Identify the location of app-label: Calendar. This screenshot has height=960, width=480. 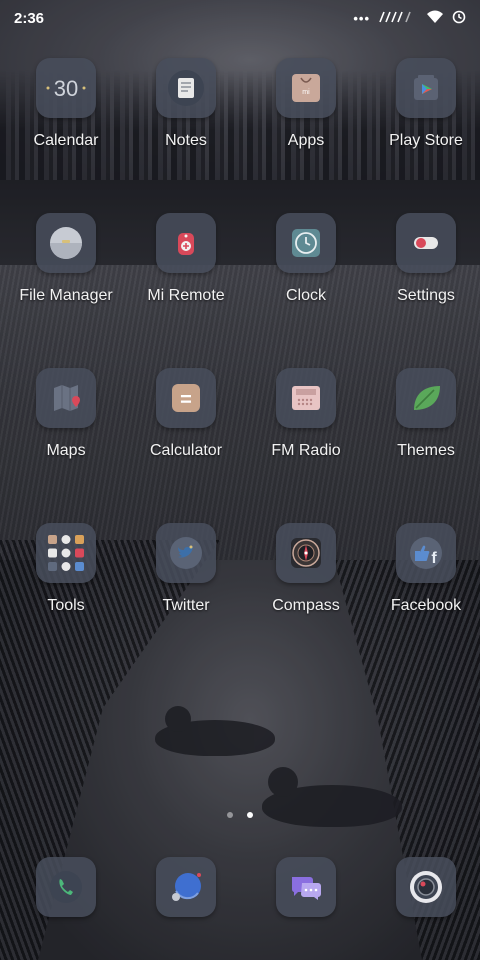
(66, 140).